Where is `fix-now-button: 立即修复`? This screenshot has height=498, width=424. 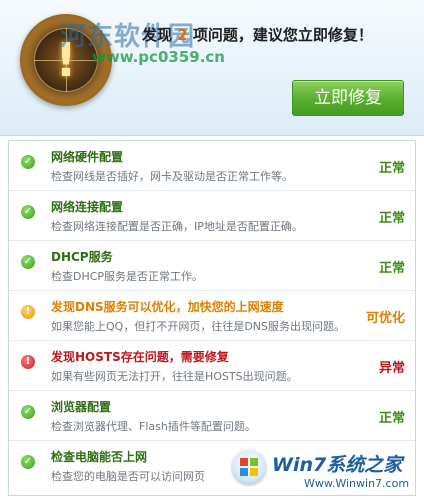
fix-now-button: 立即修复 is located at coordinates (348, 98).